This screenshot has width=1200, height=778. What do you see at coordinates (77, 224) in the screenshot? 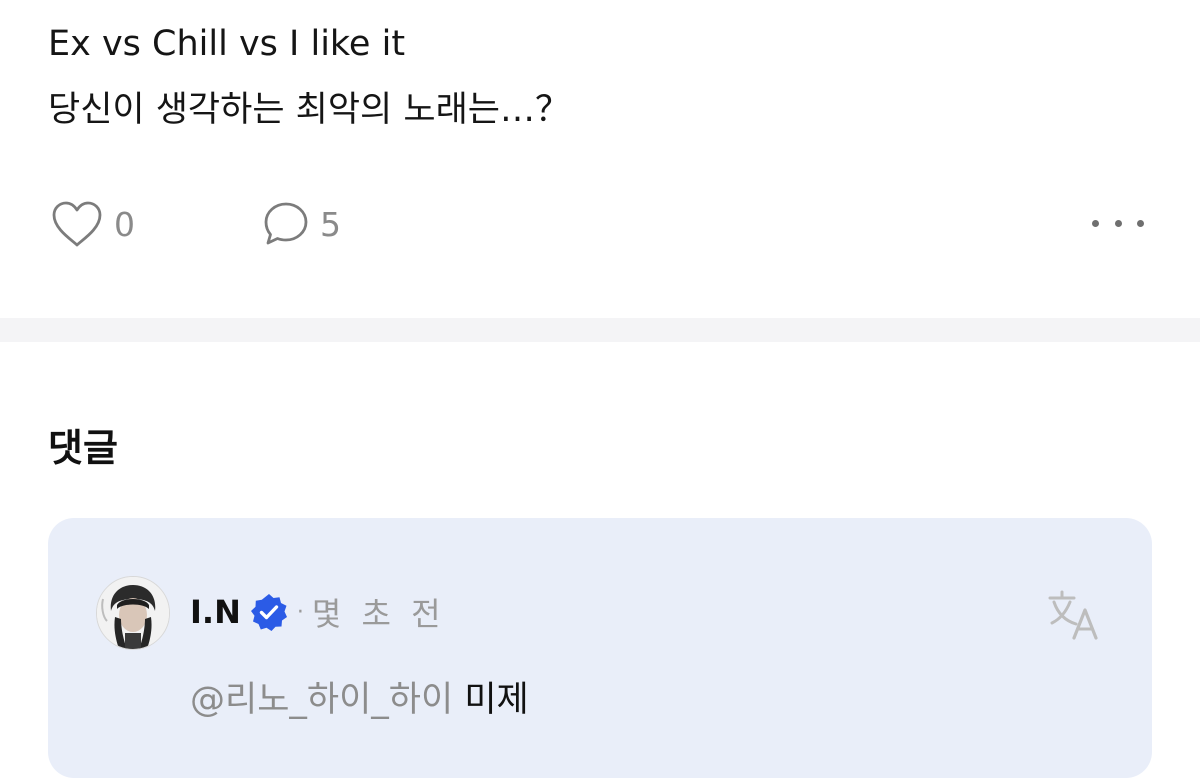
I see `heart-icon` at bounding box center [77, 224].